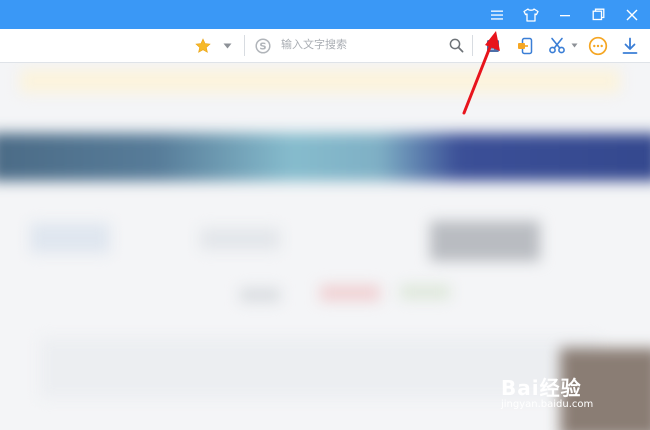 This screenshot has width=650, height=430. I want to click on search-engine-selector: S, so click(263, 45).